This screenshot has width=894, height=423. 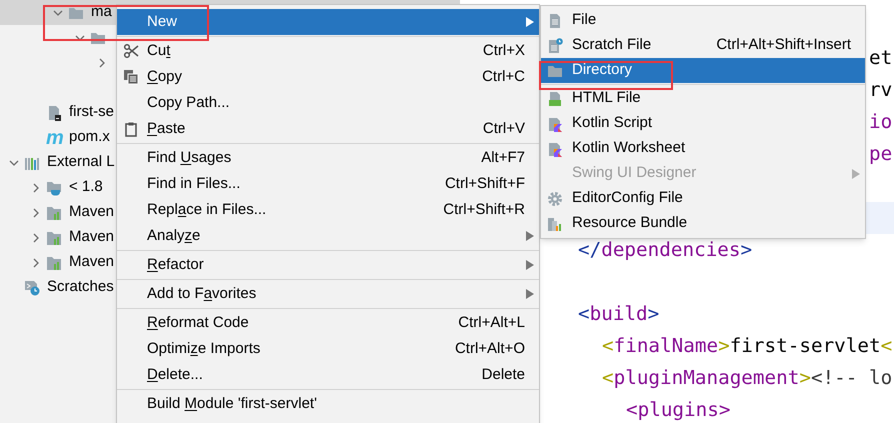 I want to click on code-token: first-servlet, so click(x=805, y=346).